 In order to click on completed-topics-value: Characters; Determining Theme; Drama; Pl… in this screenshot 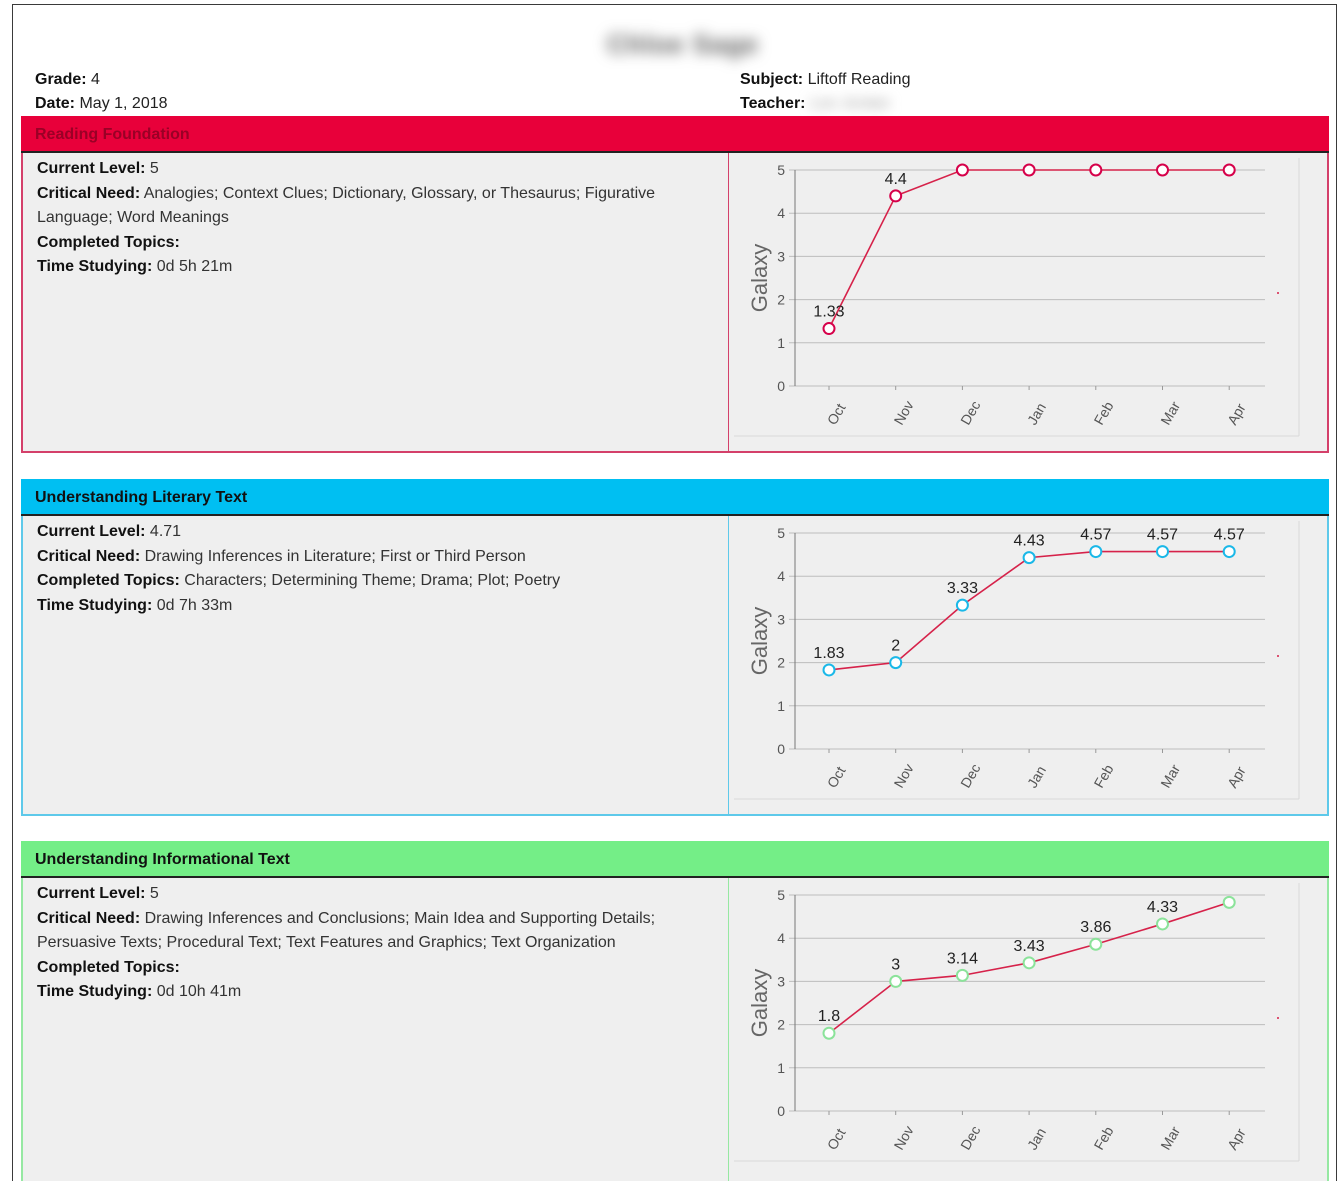, I will do `click(372, 581)`.